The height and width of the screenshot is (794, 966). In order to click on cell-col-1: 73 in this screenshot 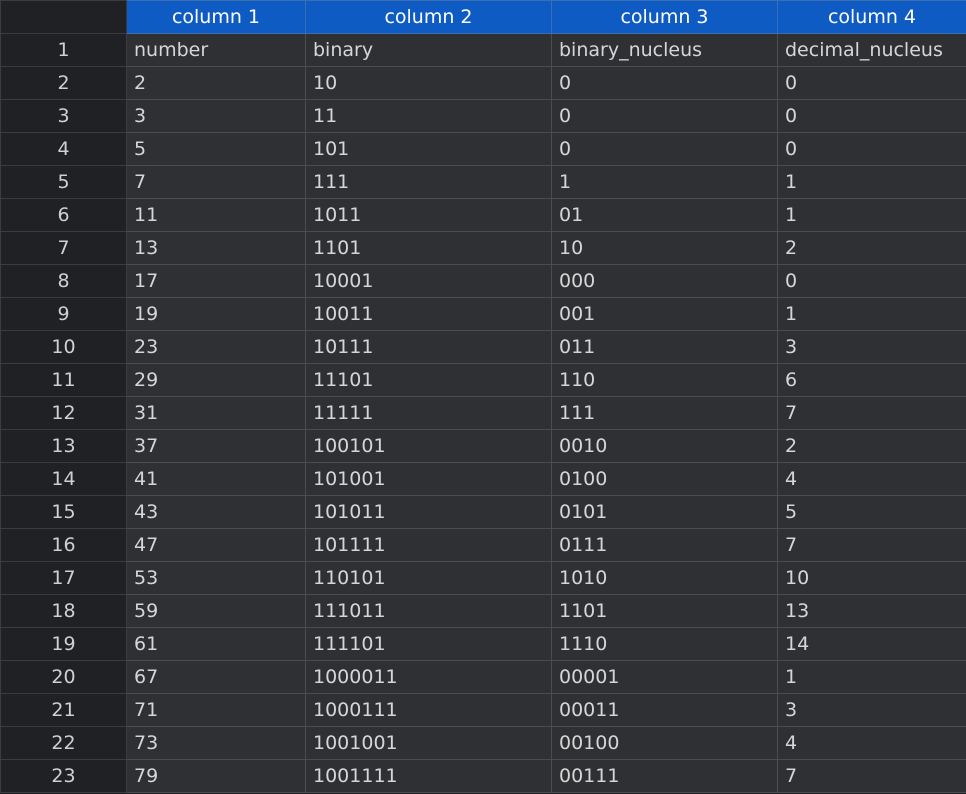, I will do `click(216, 743)`.